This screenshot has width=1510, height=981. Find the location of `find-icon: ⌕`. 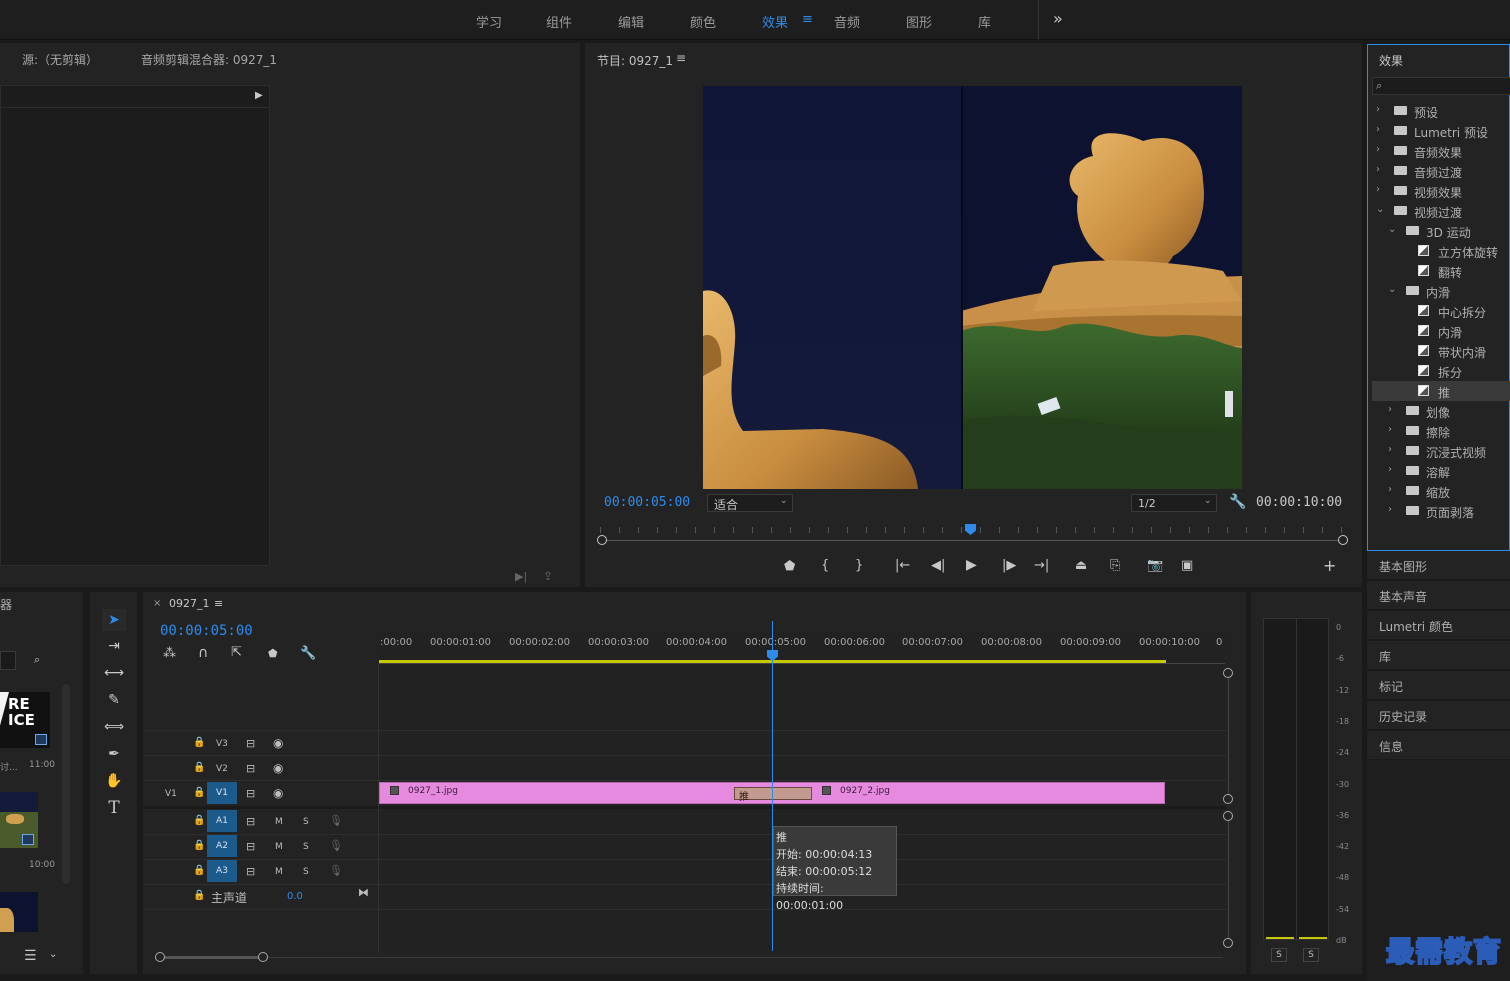

find-icon: ⌕ is located at coordinates (37, 659).